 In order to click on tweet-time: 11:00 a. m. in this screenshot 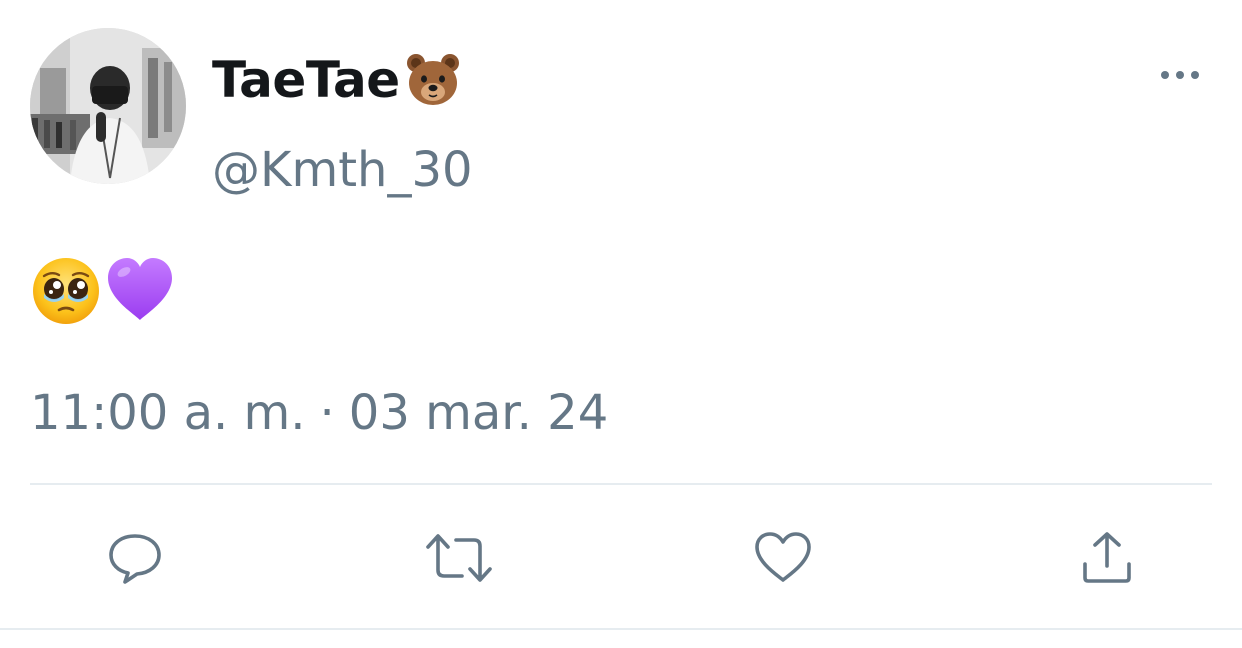, I will do `click(168, 413)`.